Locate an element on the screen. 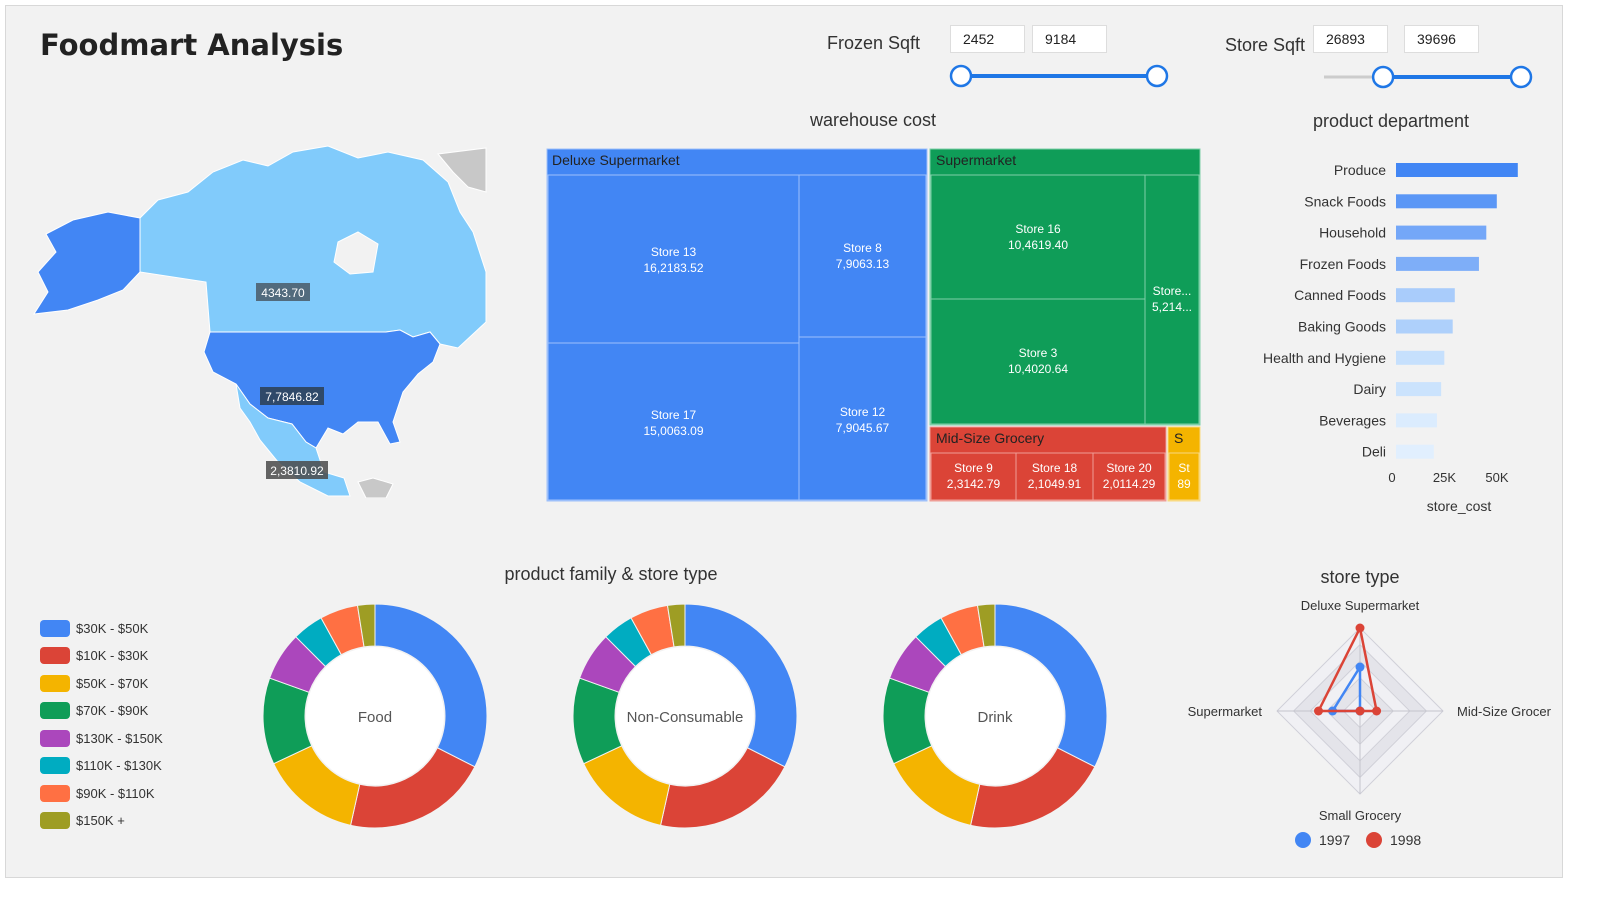 The height and width of the screenshot is (900, 1599). dept-xtick-1: 25K is located at coordinates (1444, 477).